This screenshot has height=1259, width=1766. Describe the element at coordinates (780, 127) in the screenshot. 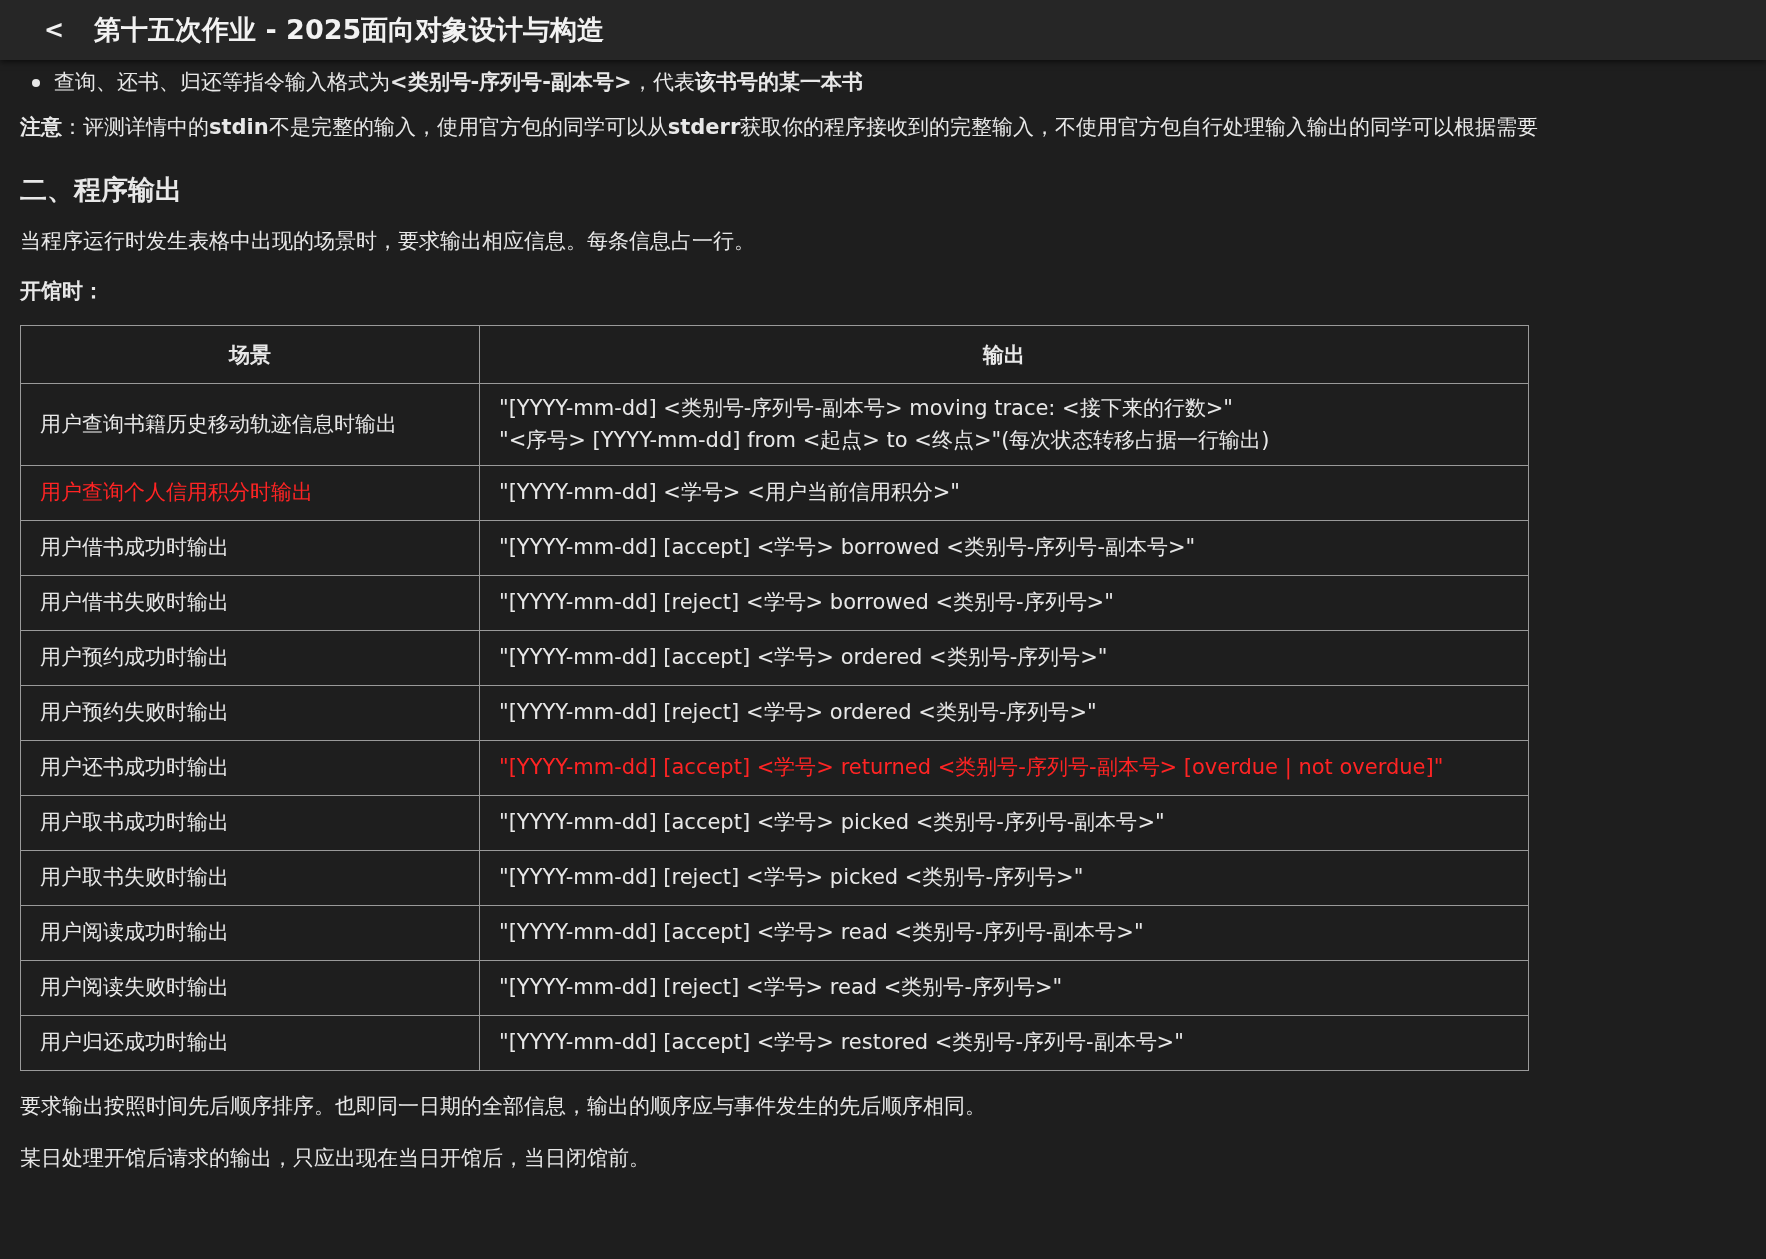

I see `note-text: 注意：评测详情中的stdin不是完整的输入，使用官方包的同学可以从stderr获取你的程序接收到的完整输入，不使用官方包自行处理输入输出的同学可以根据需要` at that location.